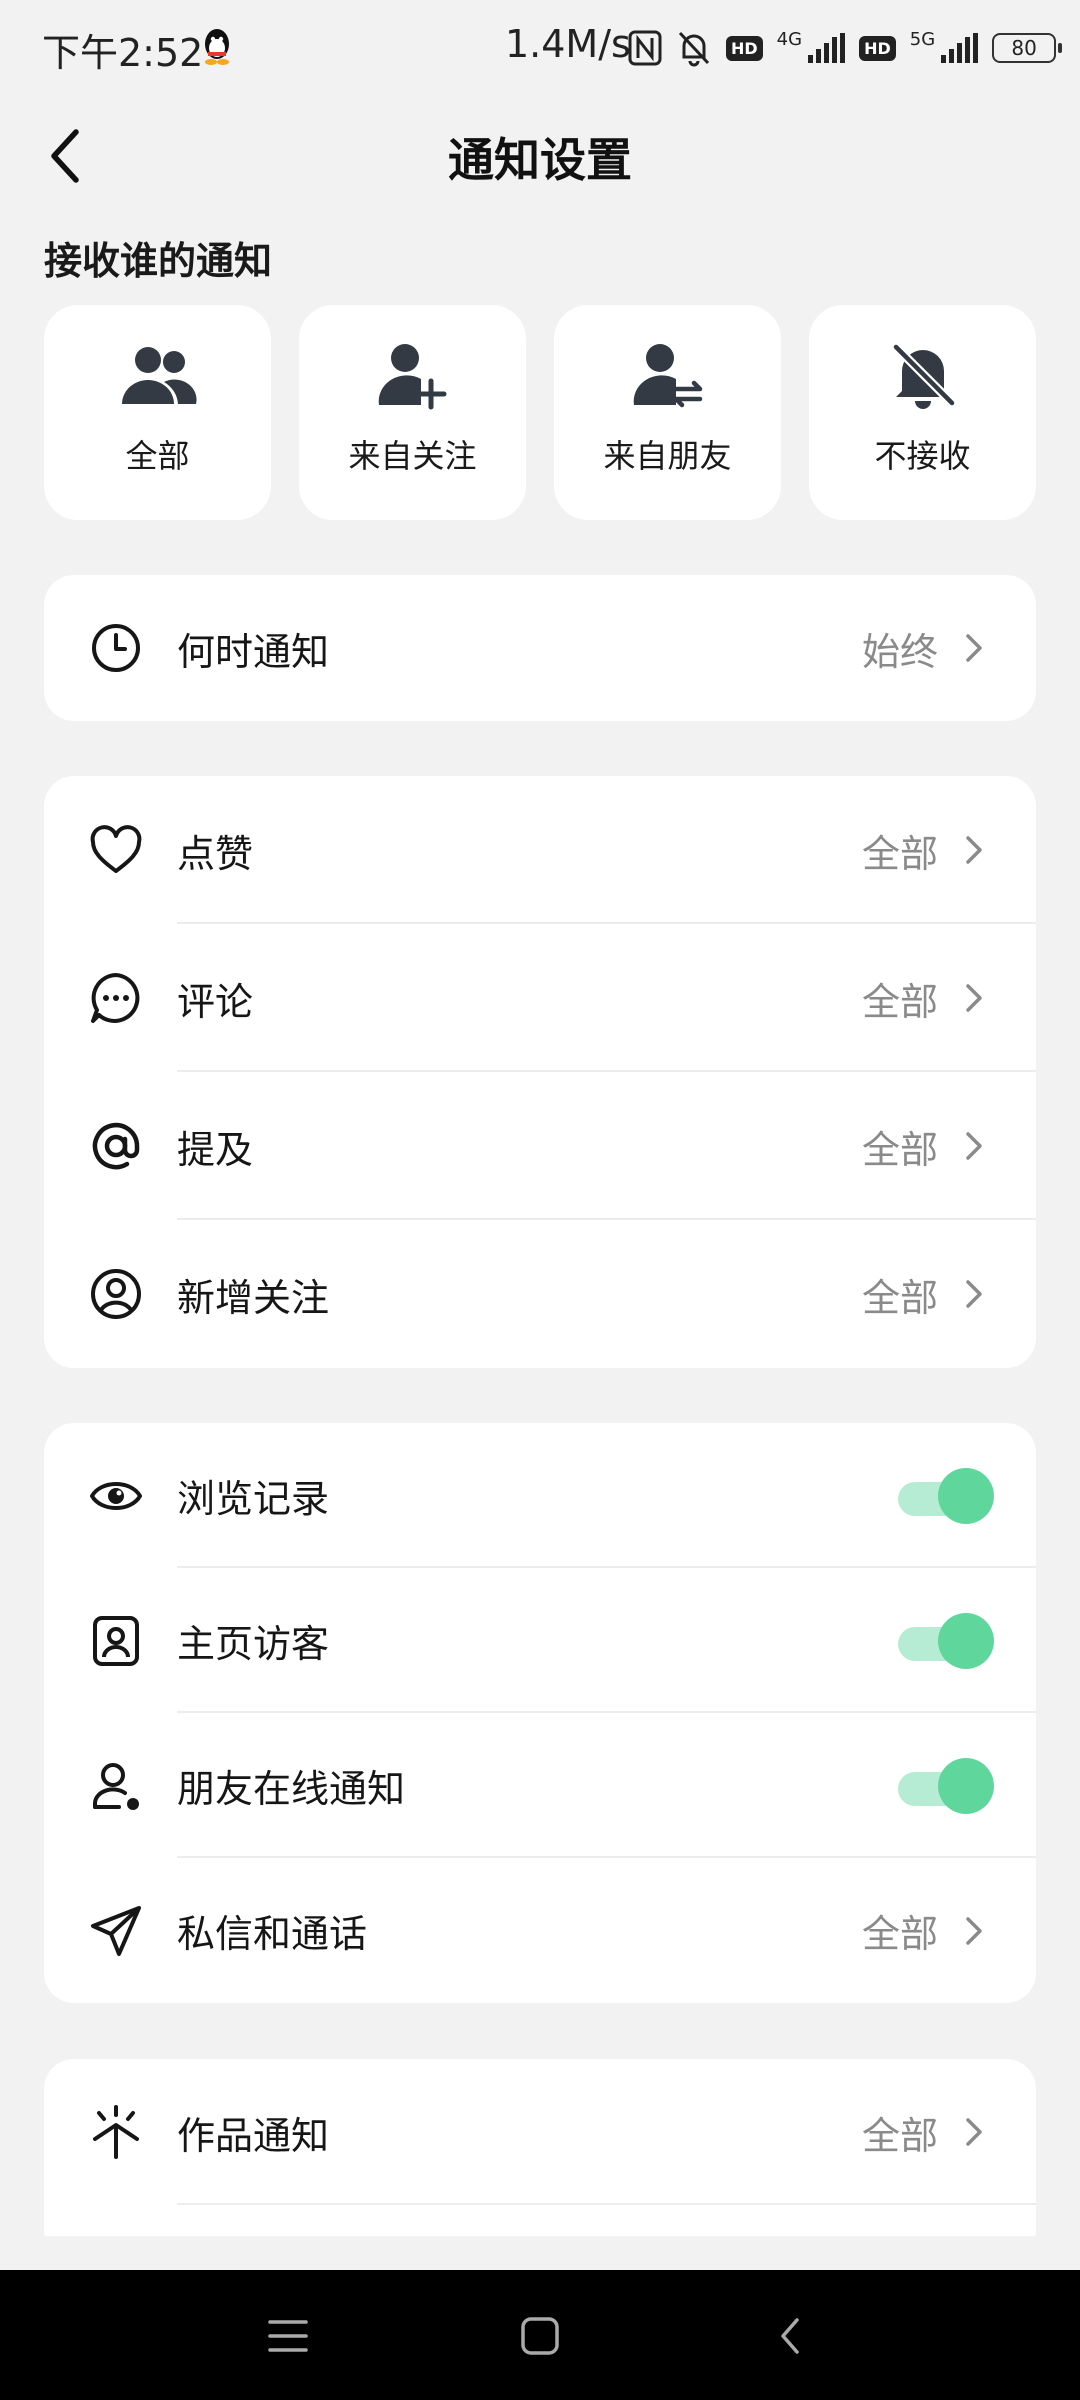 The height and width of the screenshot is (2400, 1080). Describe the element at coordinates (123, 53) in the screenshot. I see `status-time: 下午2:52` at that location.